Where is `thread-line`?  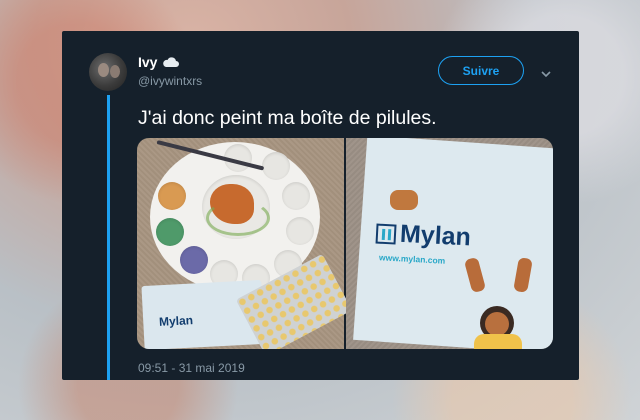 thread-line is located at coordinates (108, 237).